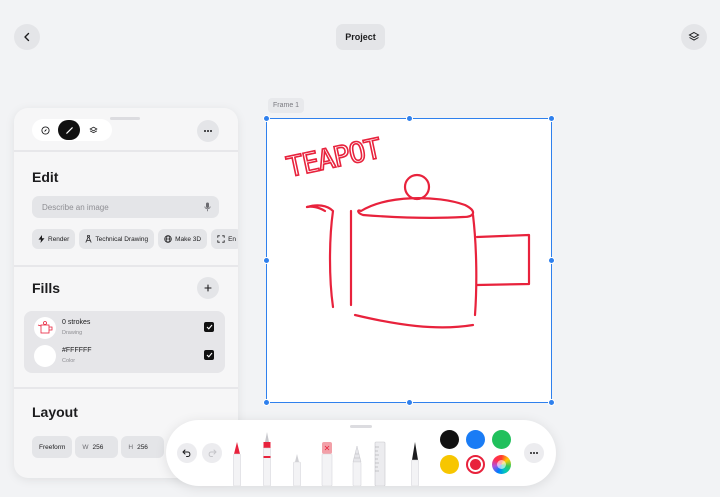 Image resolution: width=720 pixels, height=497 pixels. I want to click on width-field: W 256, so click(97, 447).